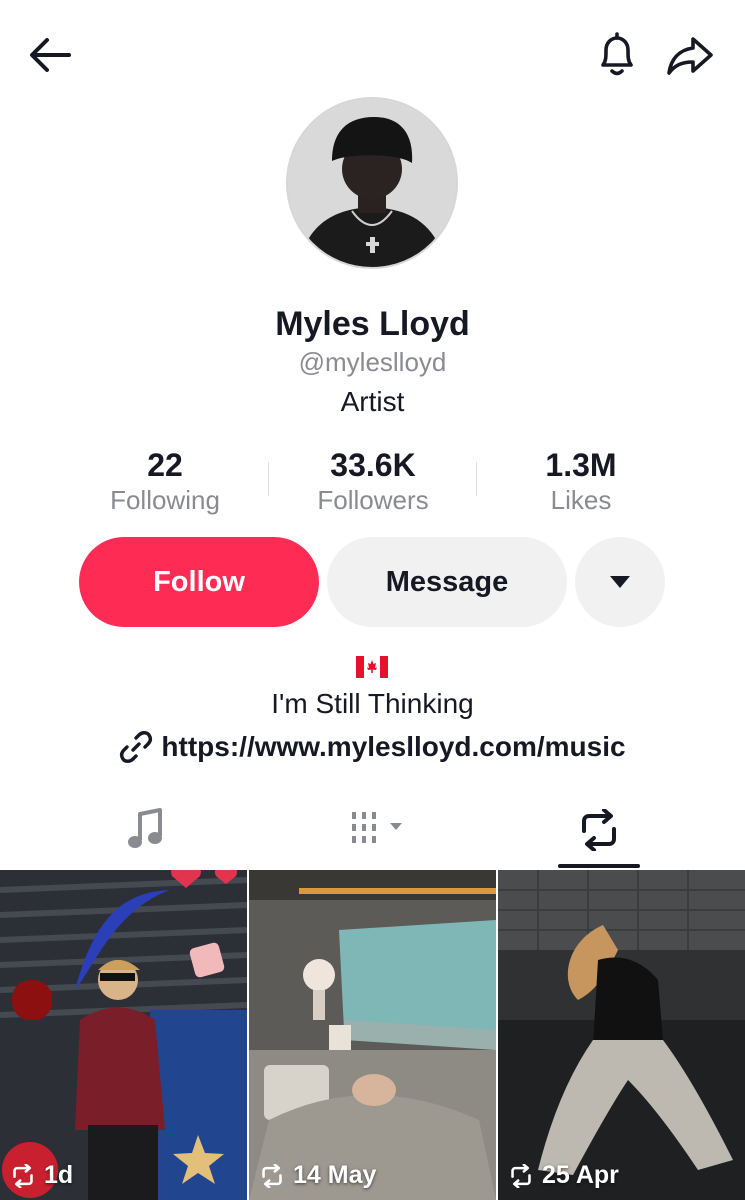 The width and height of the screenshot is (745, 1200). What do you see at coordinates (335, 1175) in the screenshot?
I see `repost-time: 14 May` at bounding box center [335, 1175].